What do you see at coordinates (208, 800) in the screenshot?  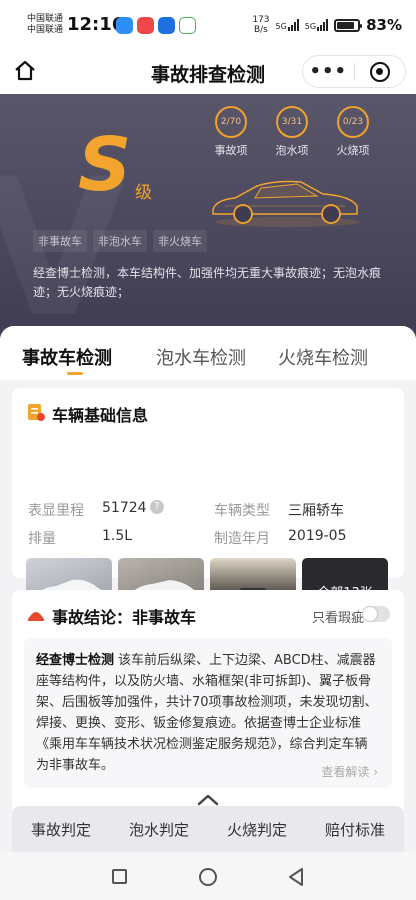 I see `chevron-up-icon` at bounding box center [208, 800].